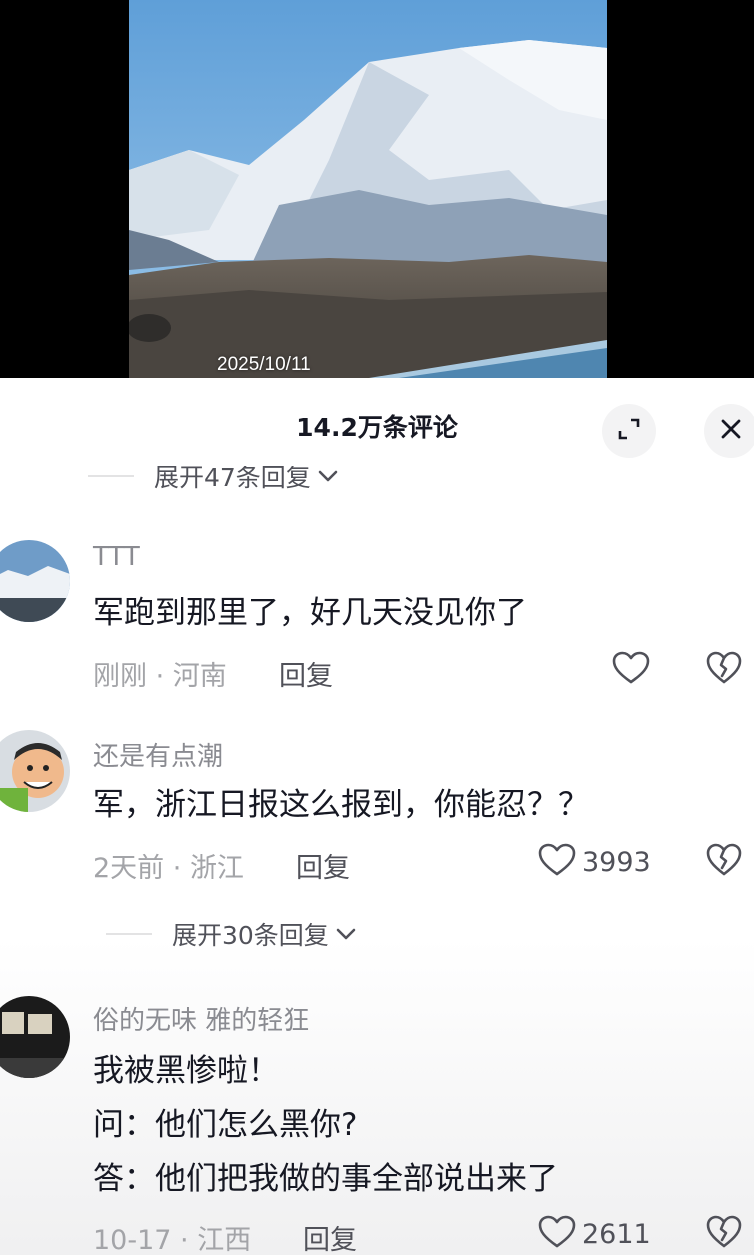  What do you see at coordinates (216, 868) in the screenshot?
I see `comment-location: 浙江` at bounding box center [216, 868].